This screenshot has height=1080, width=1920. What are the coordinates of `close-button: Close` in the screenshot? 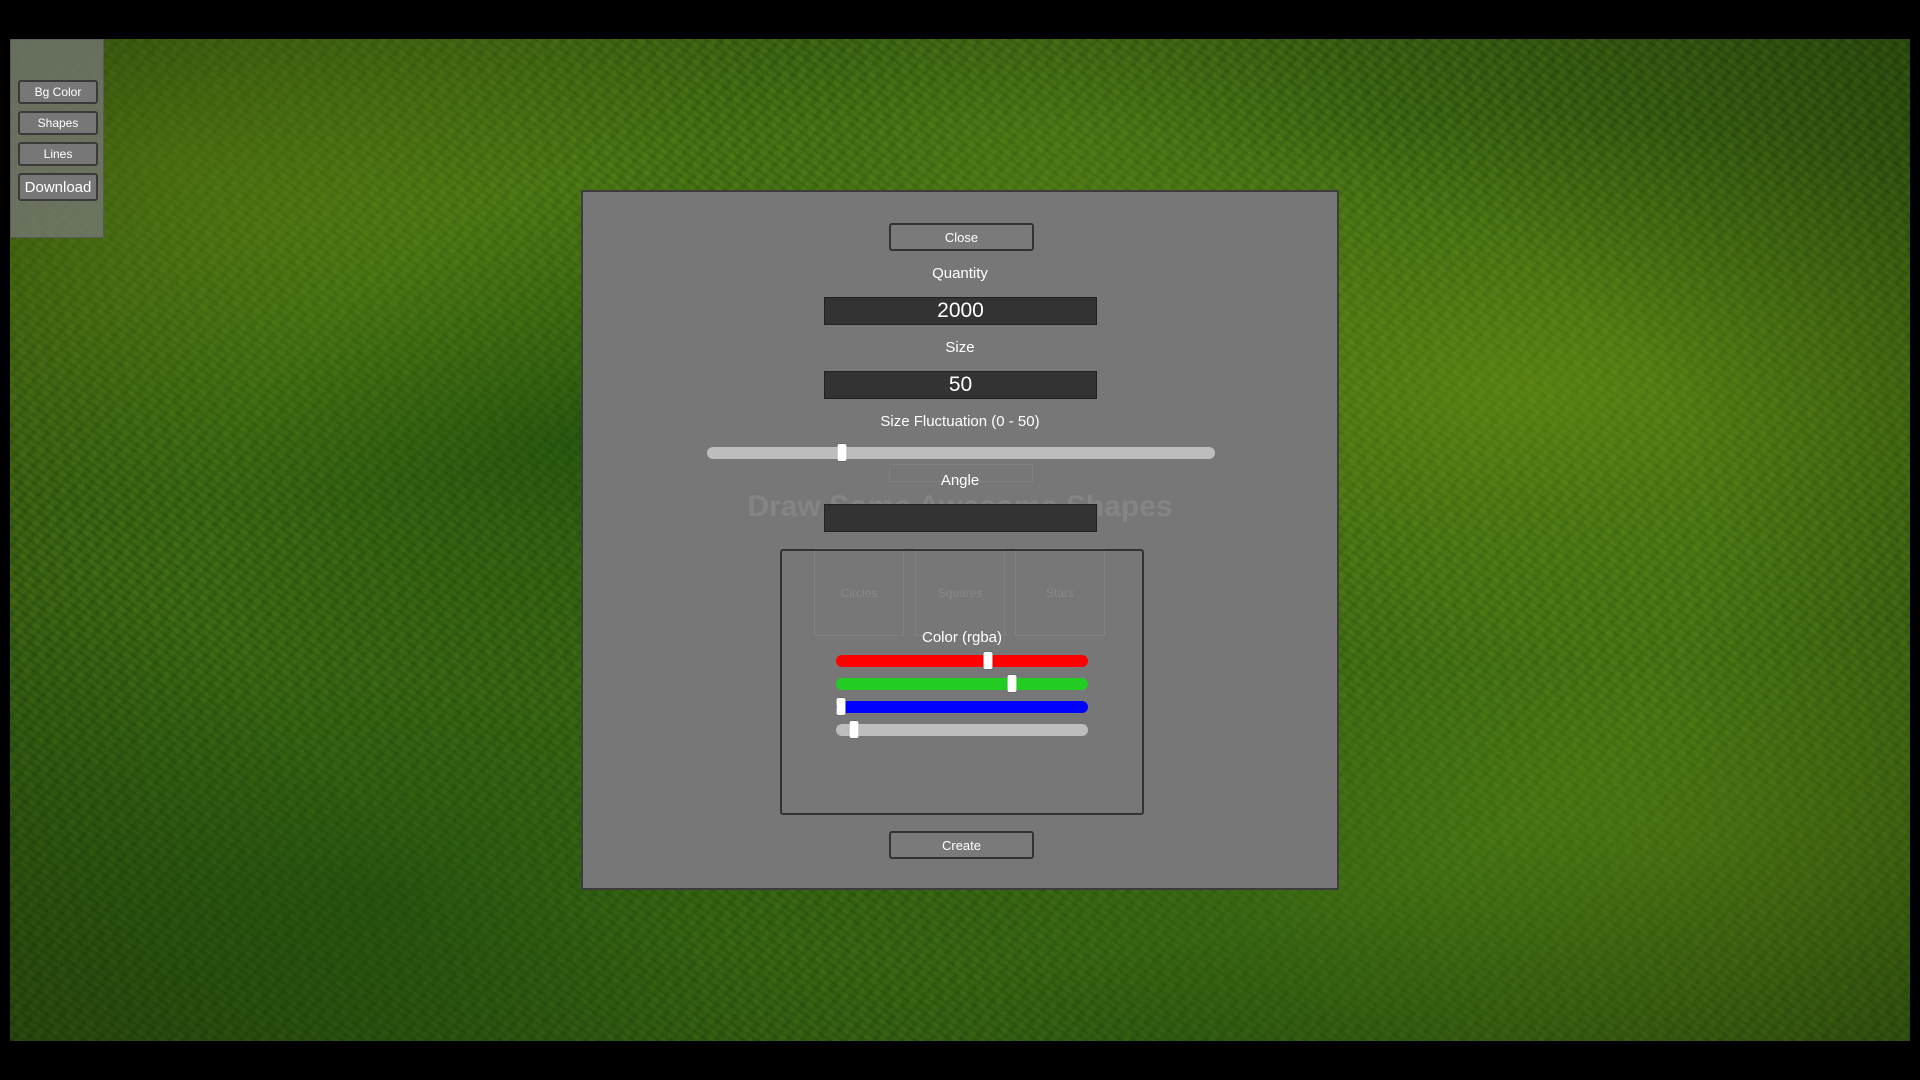 It's located at (961, 237).